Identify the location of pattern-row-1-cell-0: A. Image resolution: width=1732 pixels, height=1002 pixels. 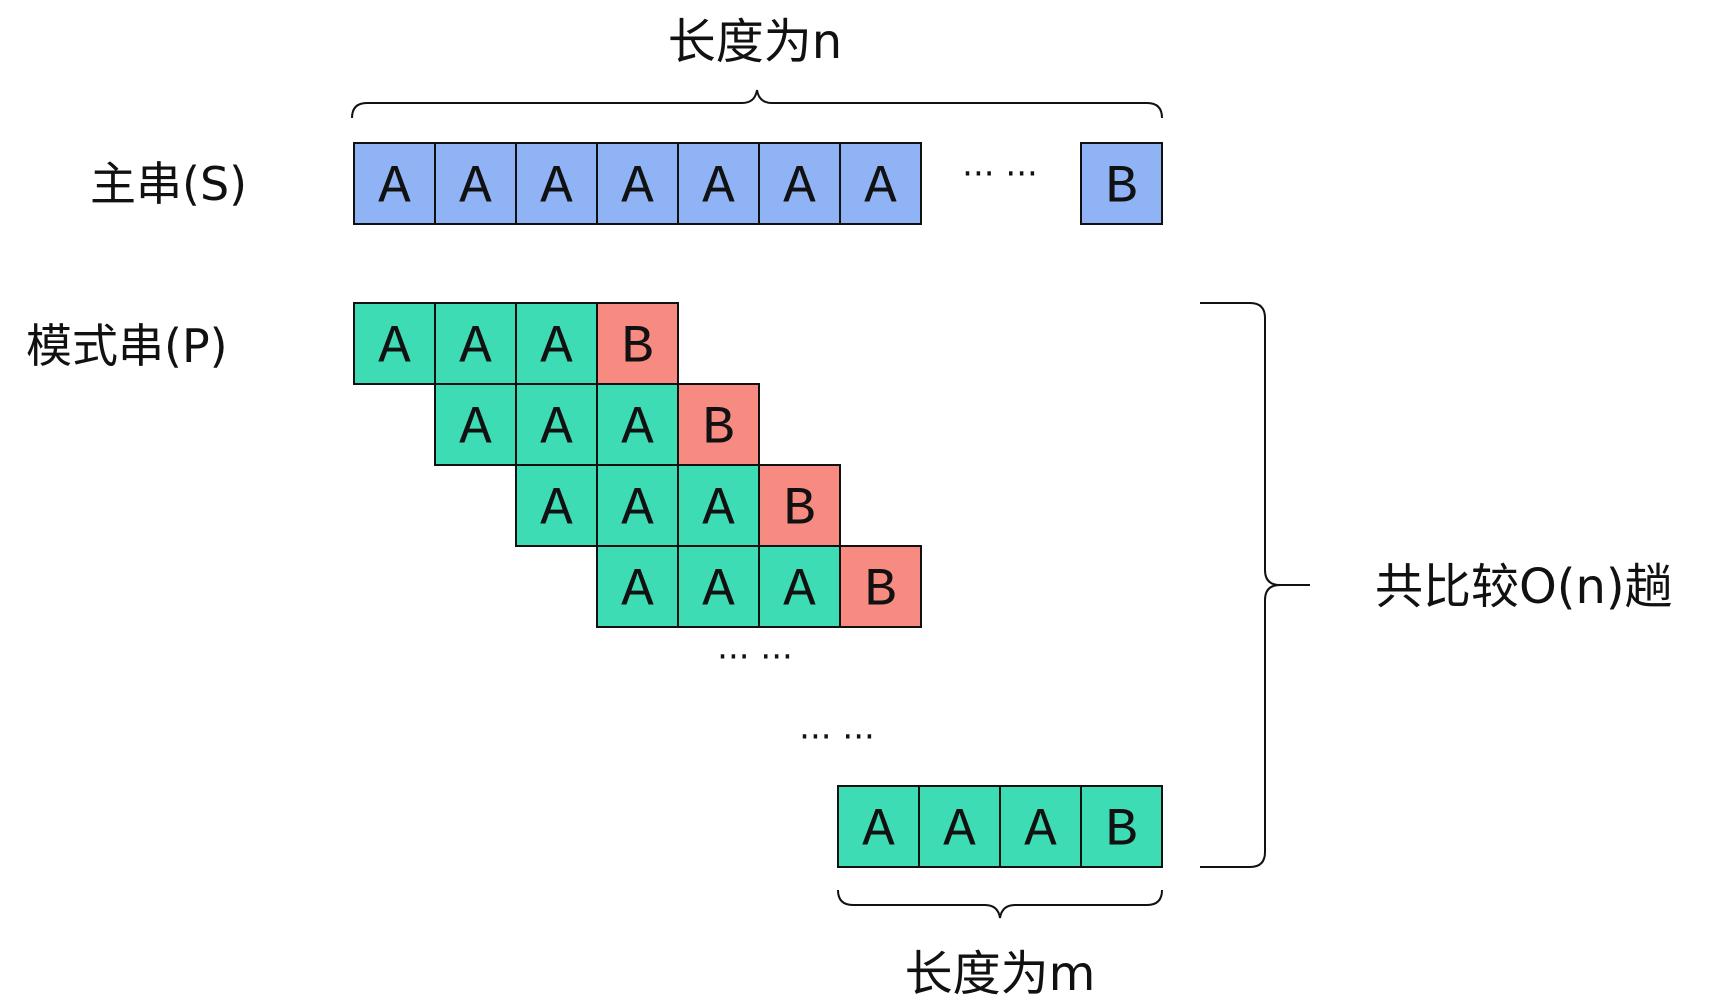
(475, 424).